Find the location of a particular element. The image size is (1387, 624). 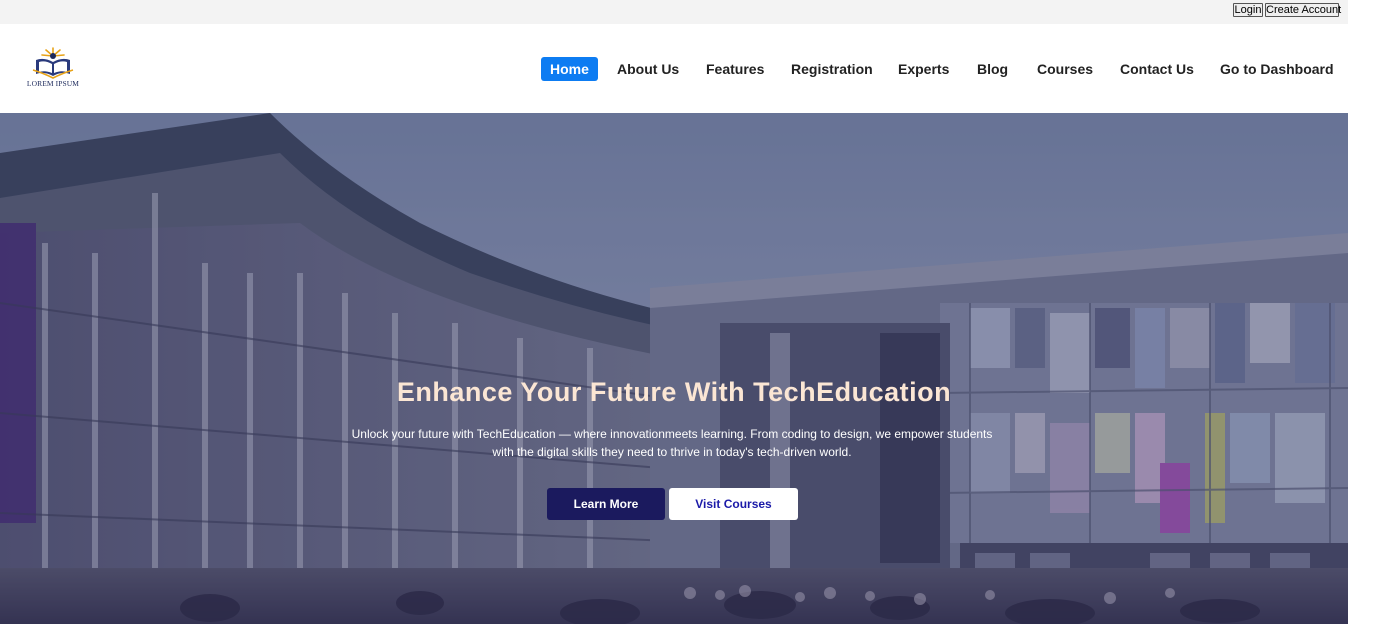

nav-item-registration: Registration is located at coordinates (832, 69).